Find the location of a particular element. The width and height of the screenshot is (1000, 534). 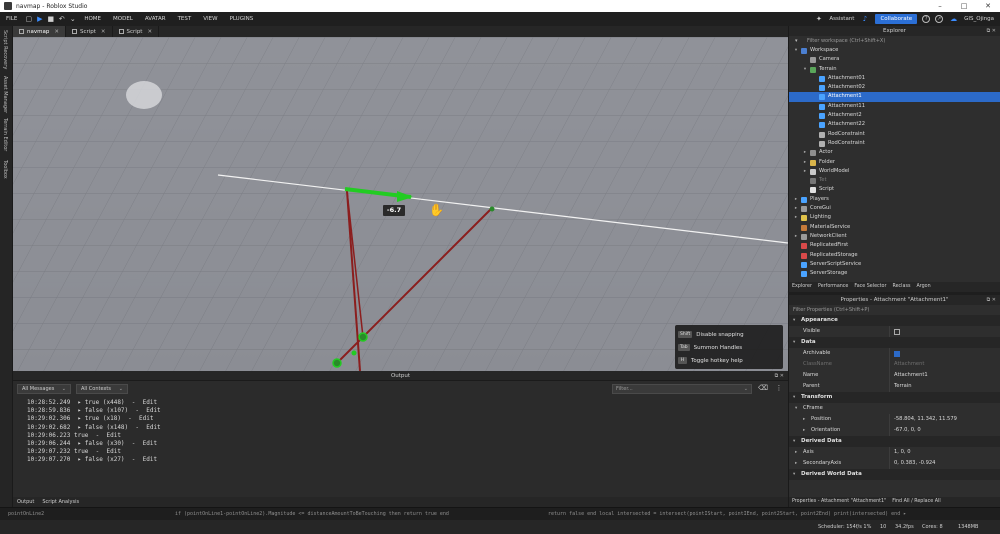

tab-face-selector: Face Selector is located at coordinates (870, 287).